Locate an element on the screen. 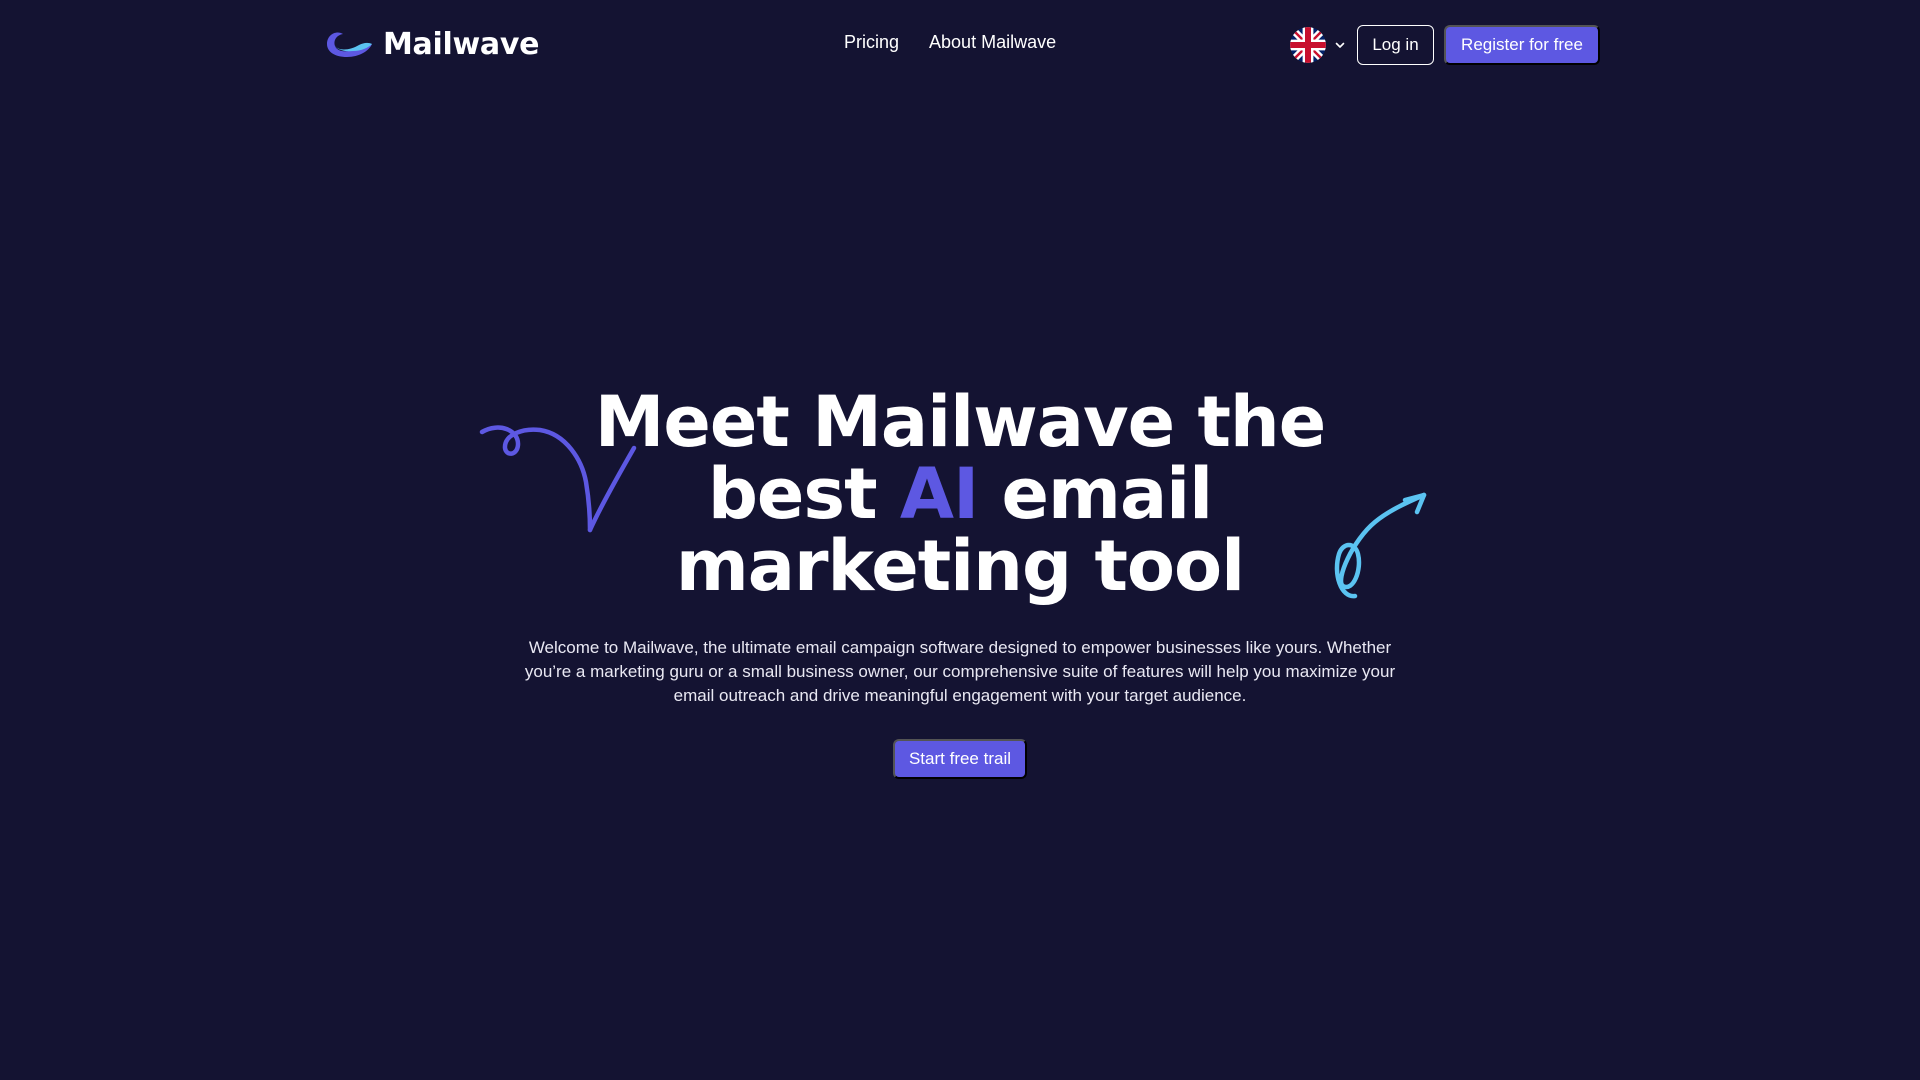 The image size is (1920, 1080). chevron-down-icon is located at coordinates (1340, 45).